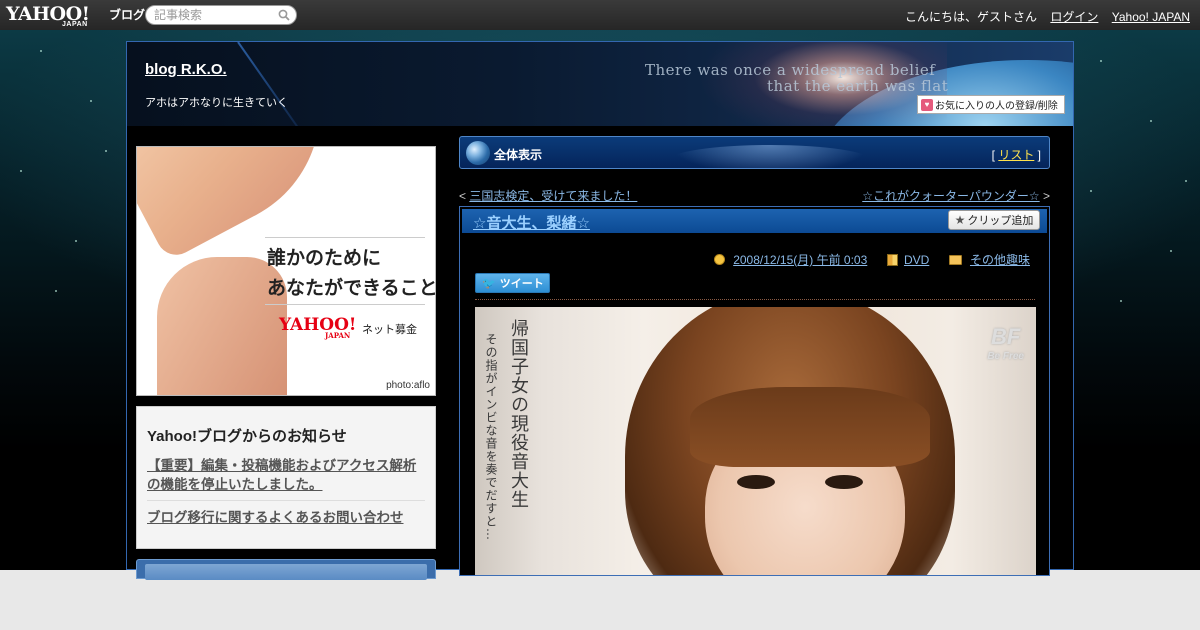 The image size is (1200, 630). Describe the element at coordinates (408, 385) in the screenshot. I see `ad-photo-credit: photo:aflo` at that location.